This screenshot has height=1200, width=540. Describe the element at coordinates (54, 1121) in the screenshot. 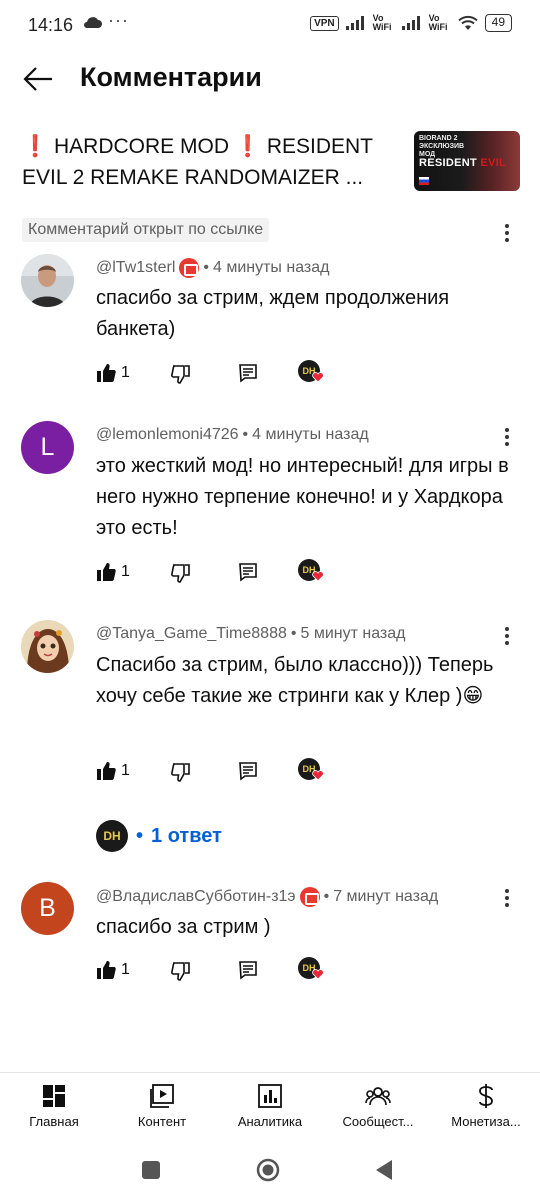

I see `nav-label: Главная` at that location.